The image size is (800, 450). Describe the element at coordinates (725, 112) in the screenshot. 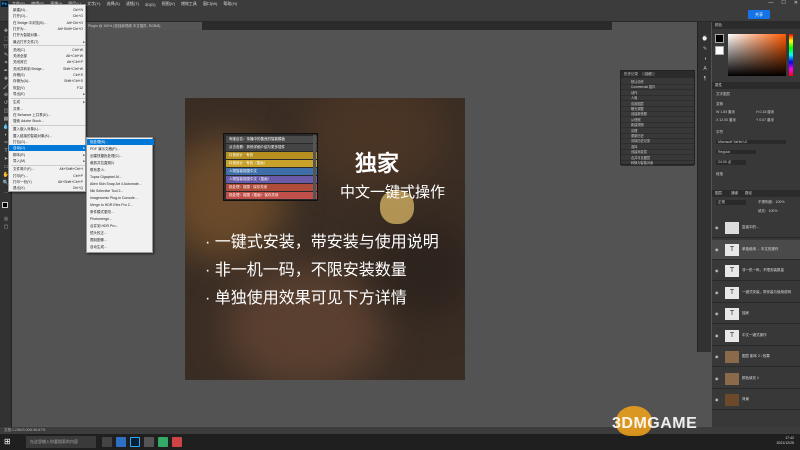

I see `properties-width: W 1.83 厘米` at that location.